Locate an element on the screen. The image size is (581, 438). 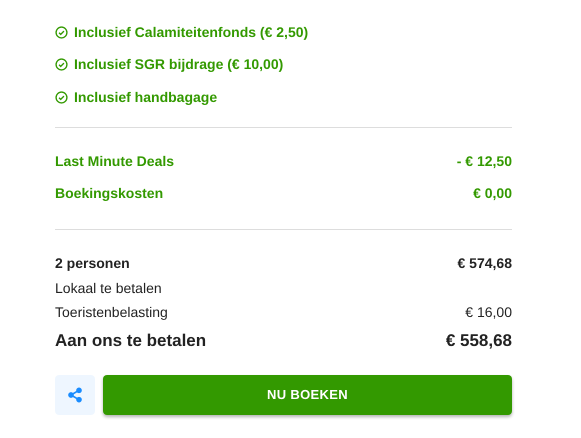
share-button is located at coordinates (75, 394).